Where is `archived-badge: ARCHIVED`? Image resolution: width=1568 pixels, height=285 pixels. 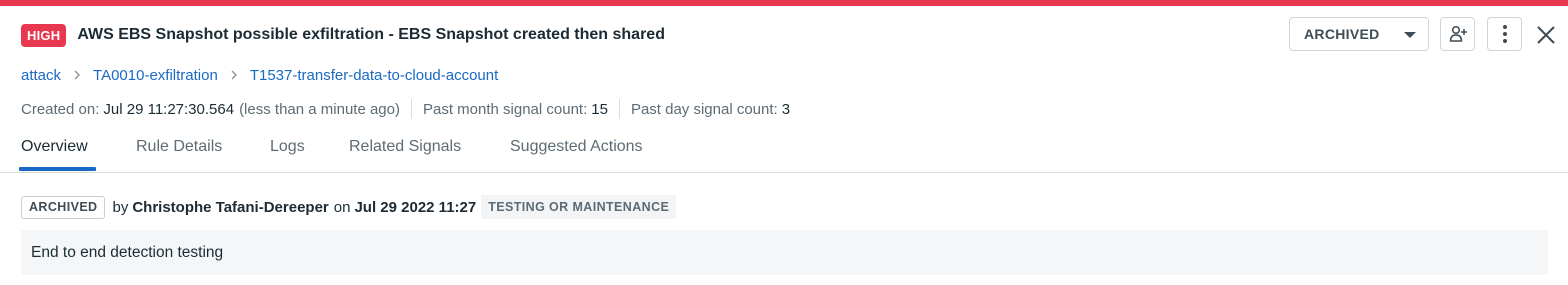
archived-badge: ARCHIVED is located at coordinates (63, 207).